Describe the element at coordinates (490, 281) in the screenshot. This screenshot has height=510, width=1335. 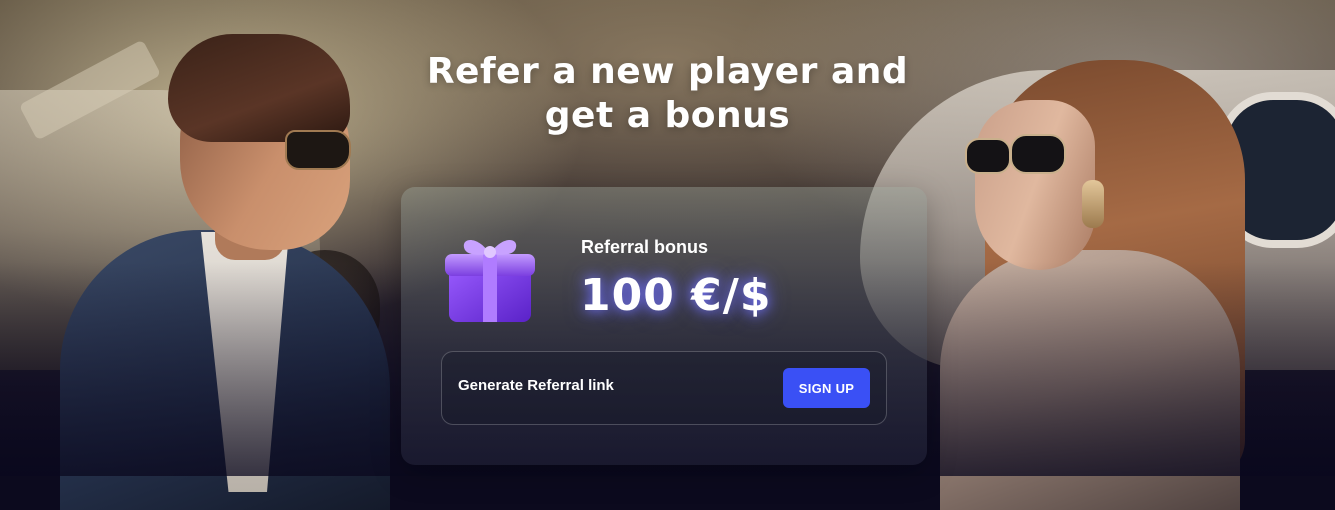
I see `gift-box-icon` at that location.